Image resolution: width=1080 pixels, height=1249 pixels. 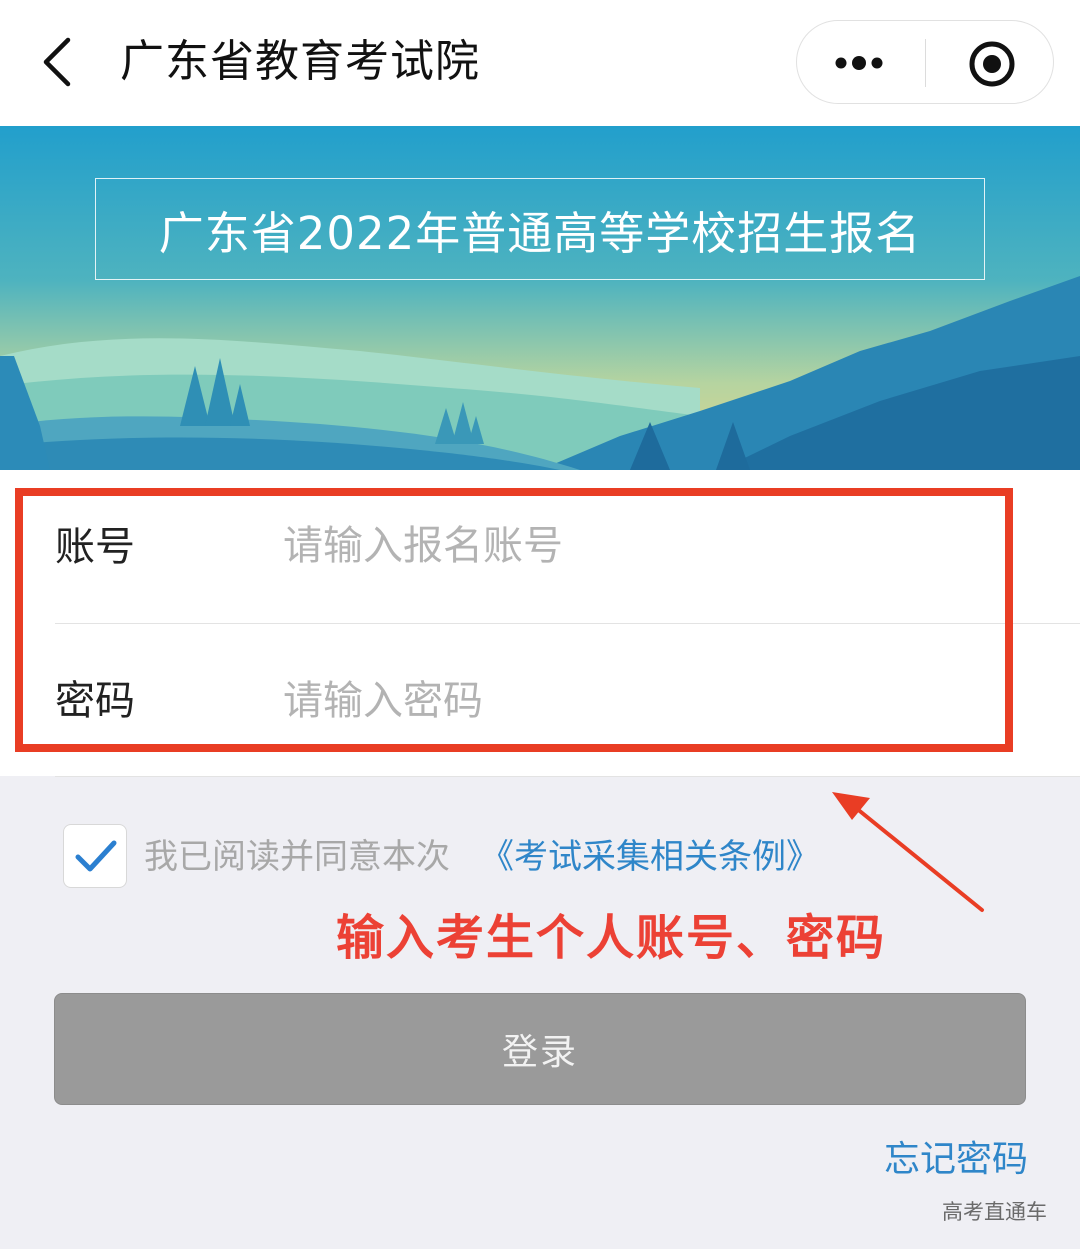 I want to click on target-circle-icon, so click(x=992, y=64).